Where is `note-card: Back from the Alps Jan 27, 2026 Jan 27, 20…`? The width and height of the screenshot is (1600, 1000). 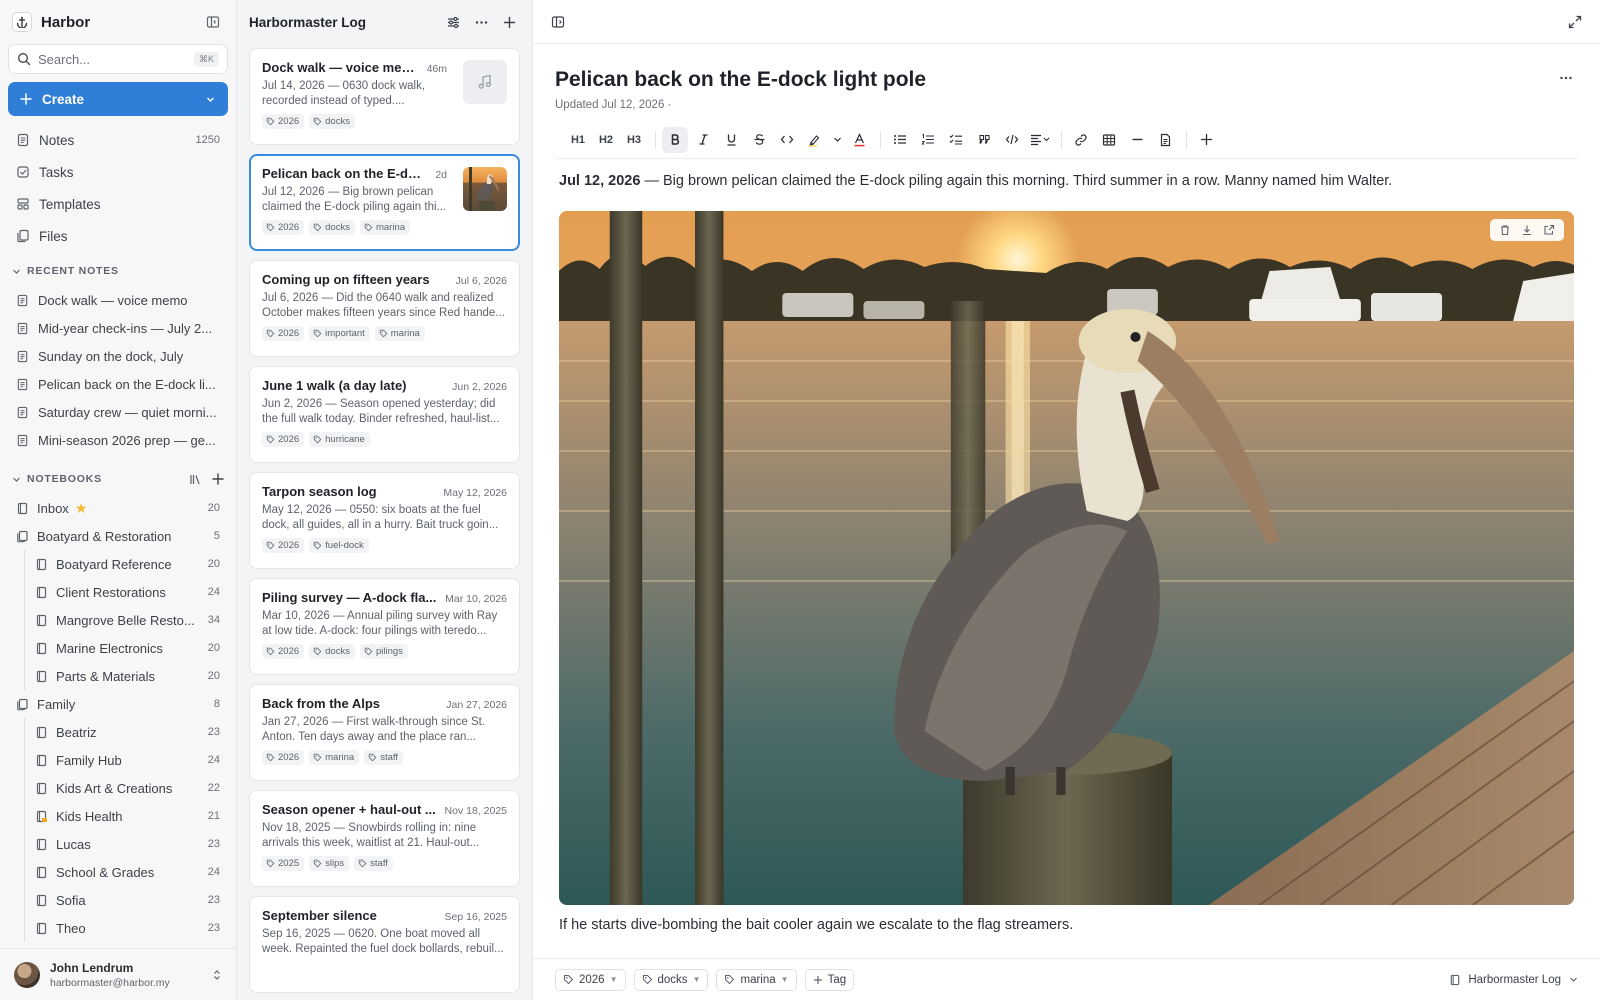 note-card: Back from the Alps Jan 27, 2026 Jan 27, 20… is located at coordinates (384, 732).